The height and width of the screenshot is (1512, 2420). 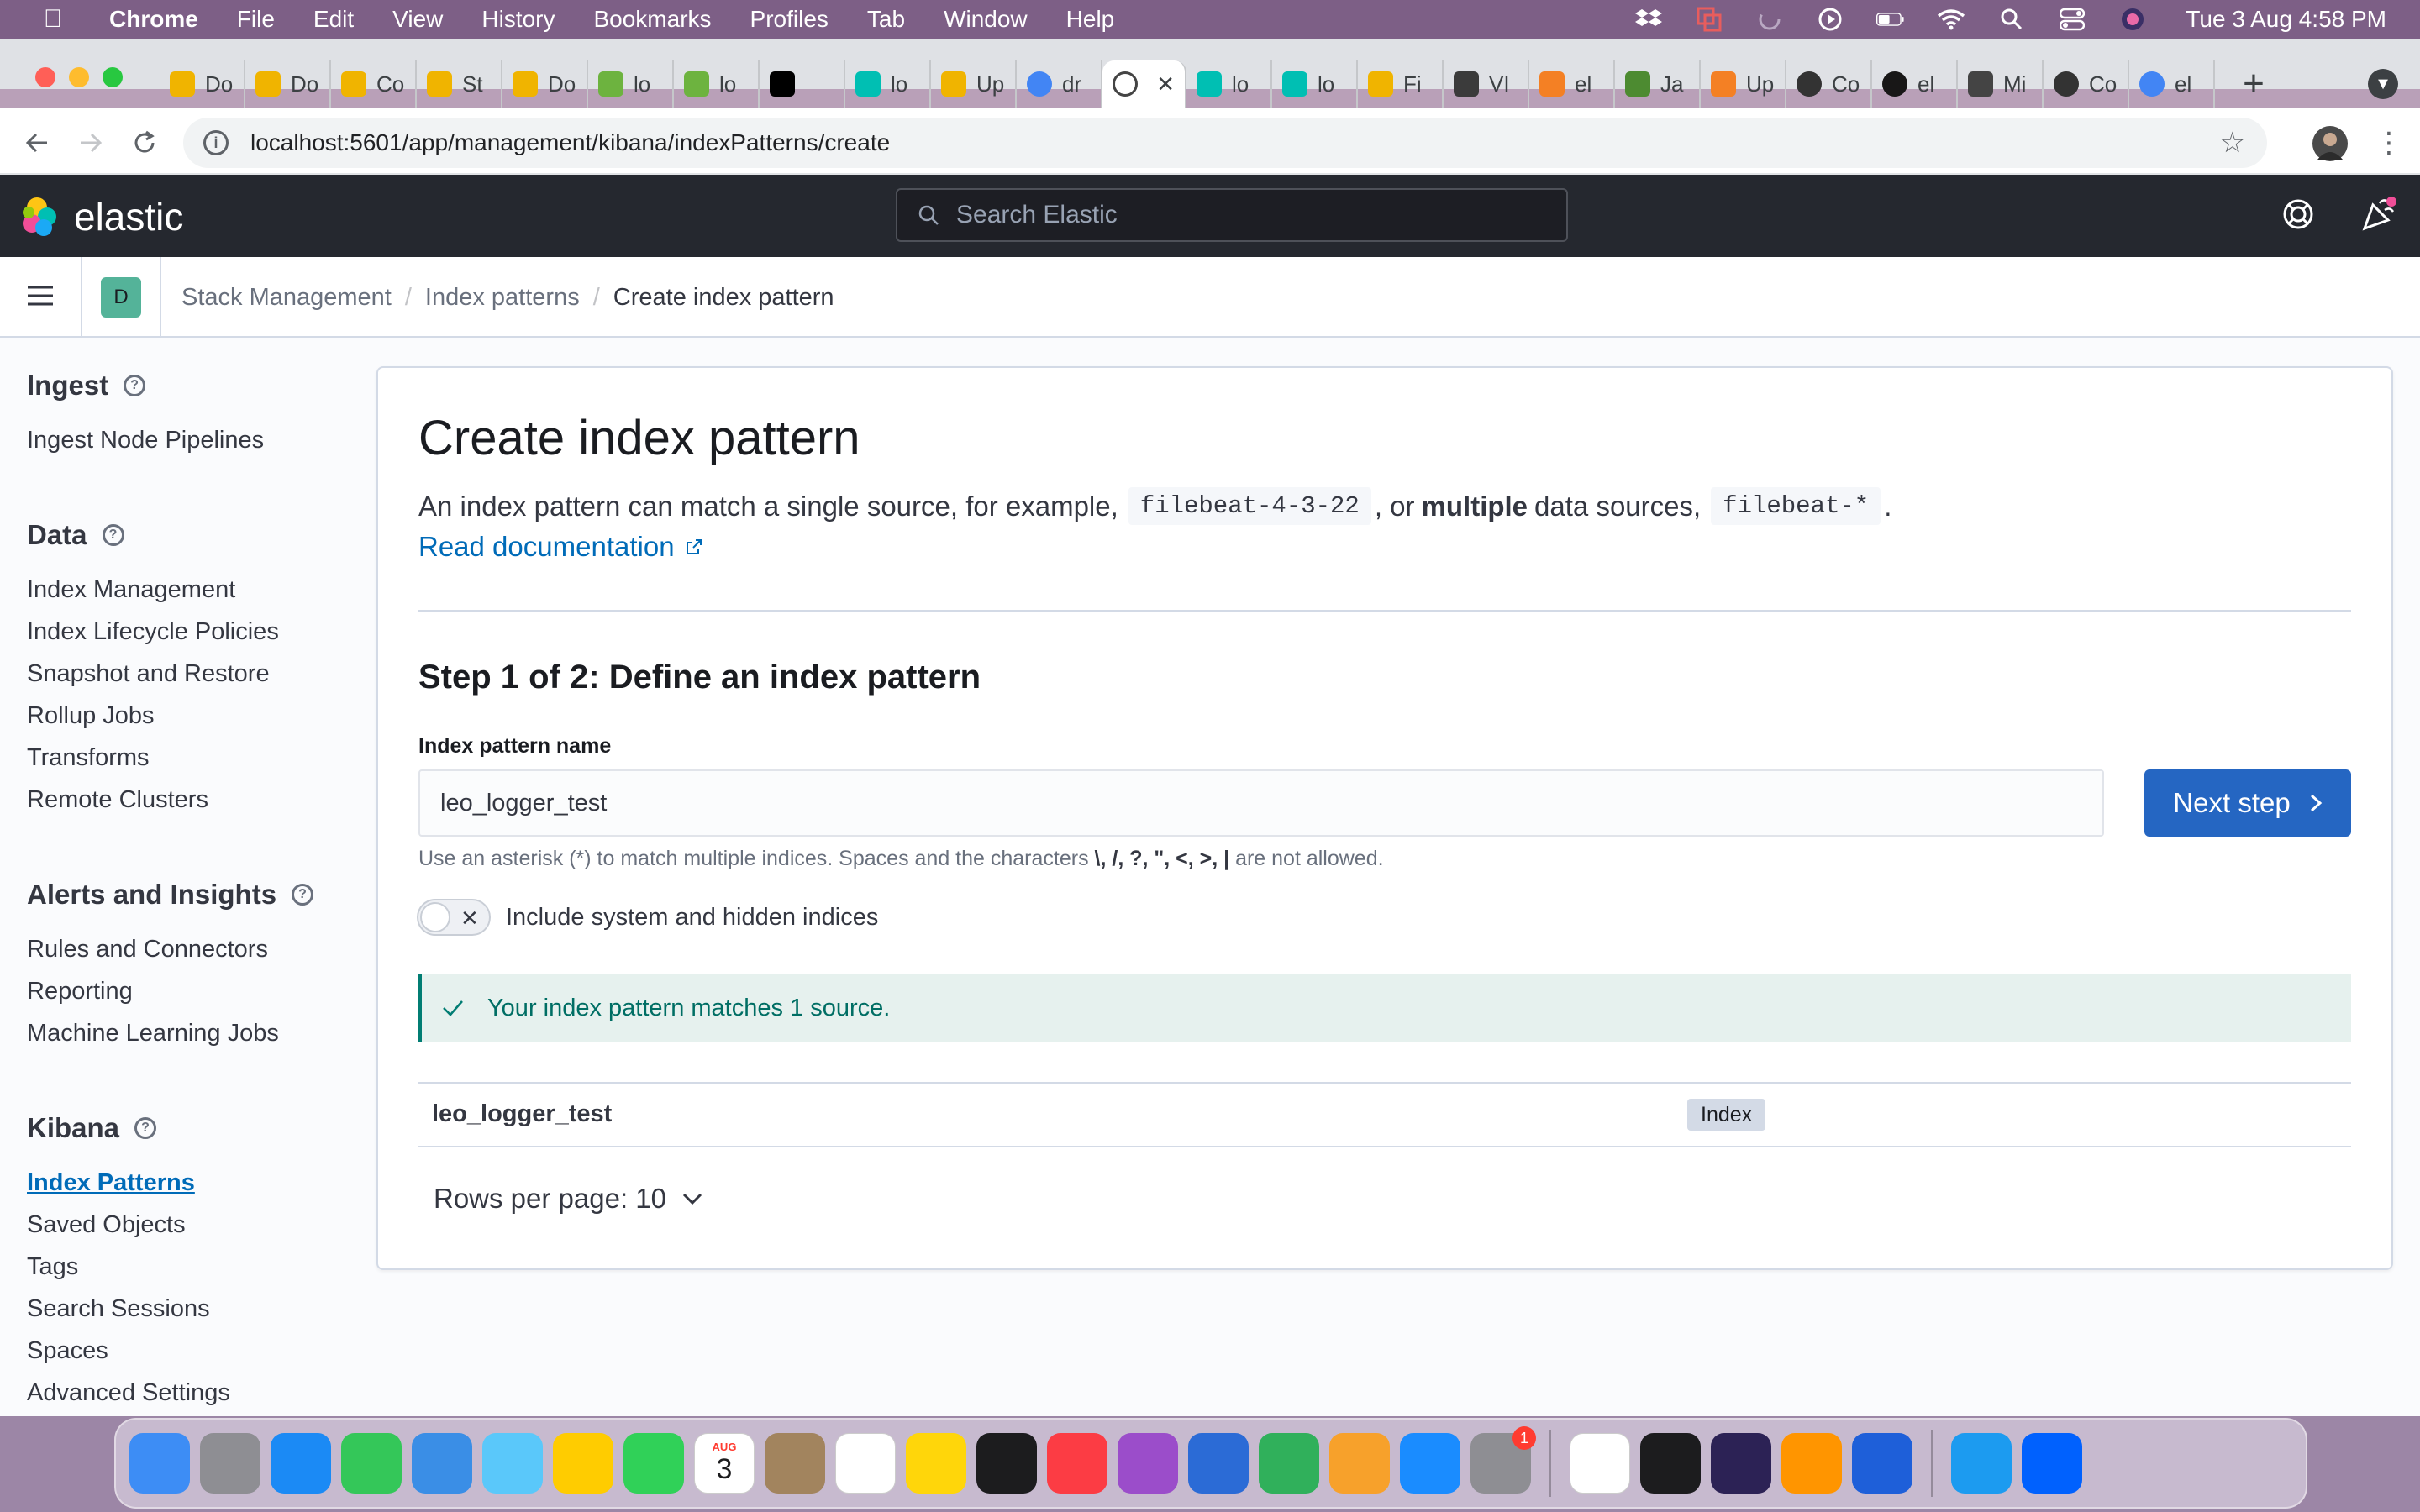 What do you see at coordinates (692, 918) in the screenshot?
I see `include-hidden-indices-label: Include system and hidden indices` at bounding box center [692, 918].